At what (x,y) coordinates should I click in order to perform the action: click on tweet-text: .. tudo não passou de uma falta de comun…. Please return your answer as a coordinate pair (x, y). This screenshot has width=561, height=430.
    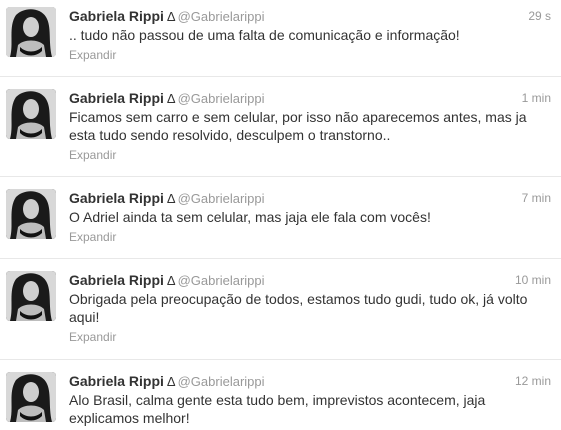
    Looking at the image, I should click on (264, 35).